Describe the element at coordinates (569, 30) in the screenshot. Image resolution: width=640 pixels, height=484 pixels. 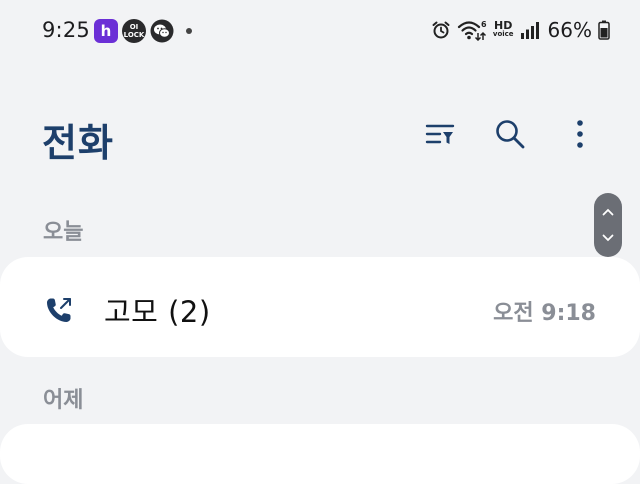
I see `battery-percent: 66%` at that location.